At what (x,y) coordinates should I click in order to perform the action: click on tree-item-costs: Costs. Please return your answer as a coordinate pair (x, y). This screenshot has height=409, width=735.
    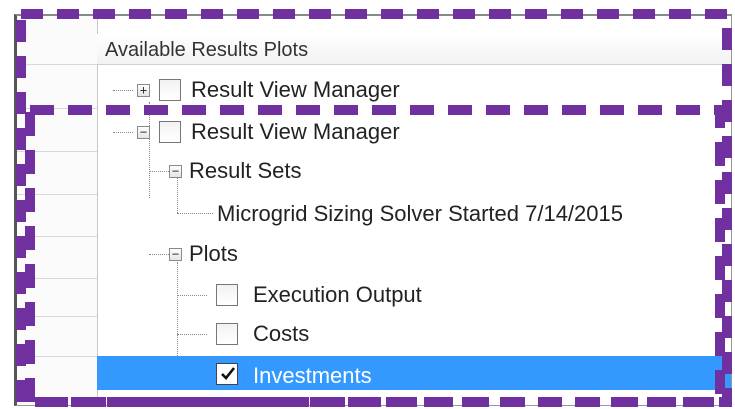
    Looking at the image, I should click on (281, 334).